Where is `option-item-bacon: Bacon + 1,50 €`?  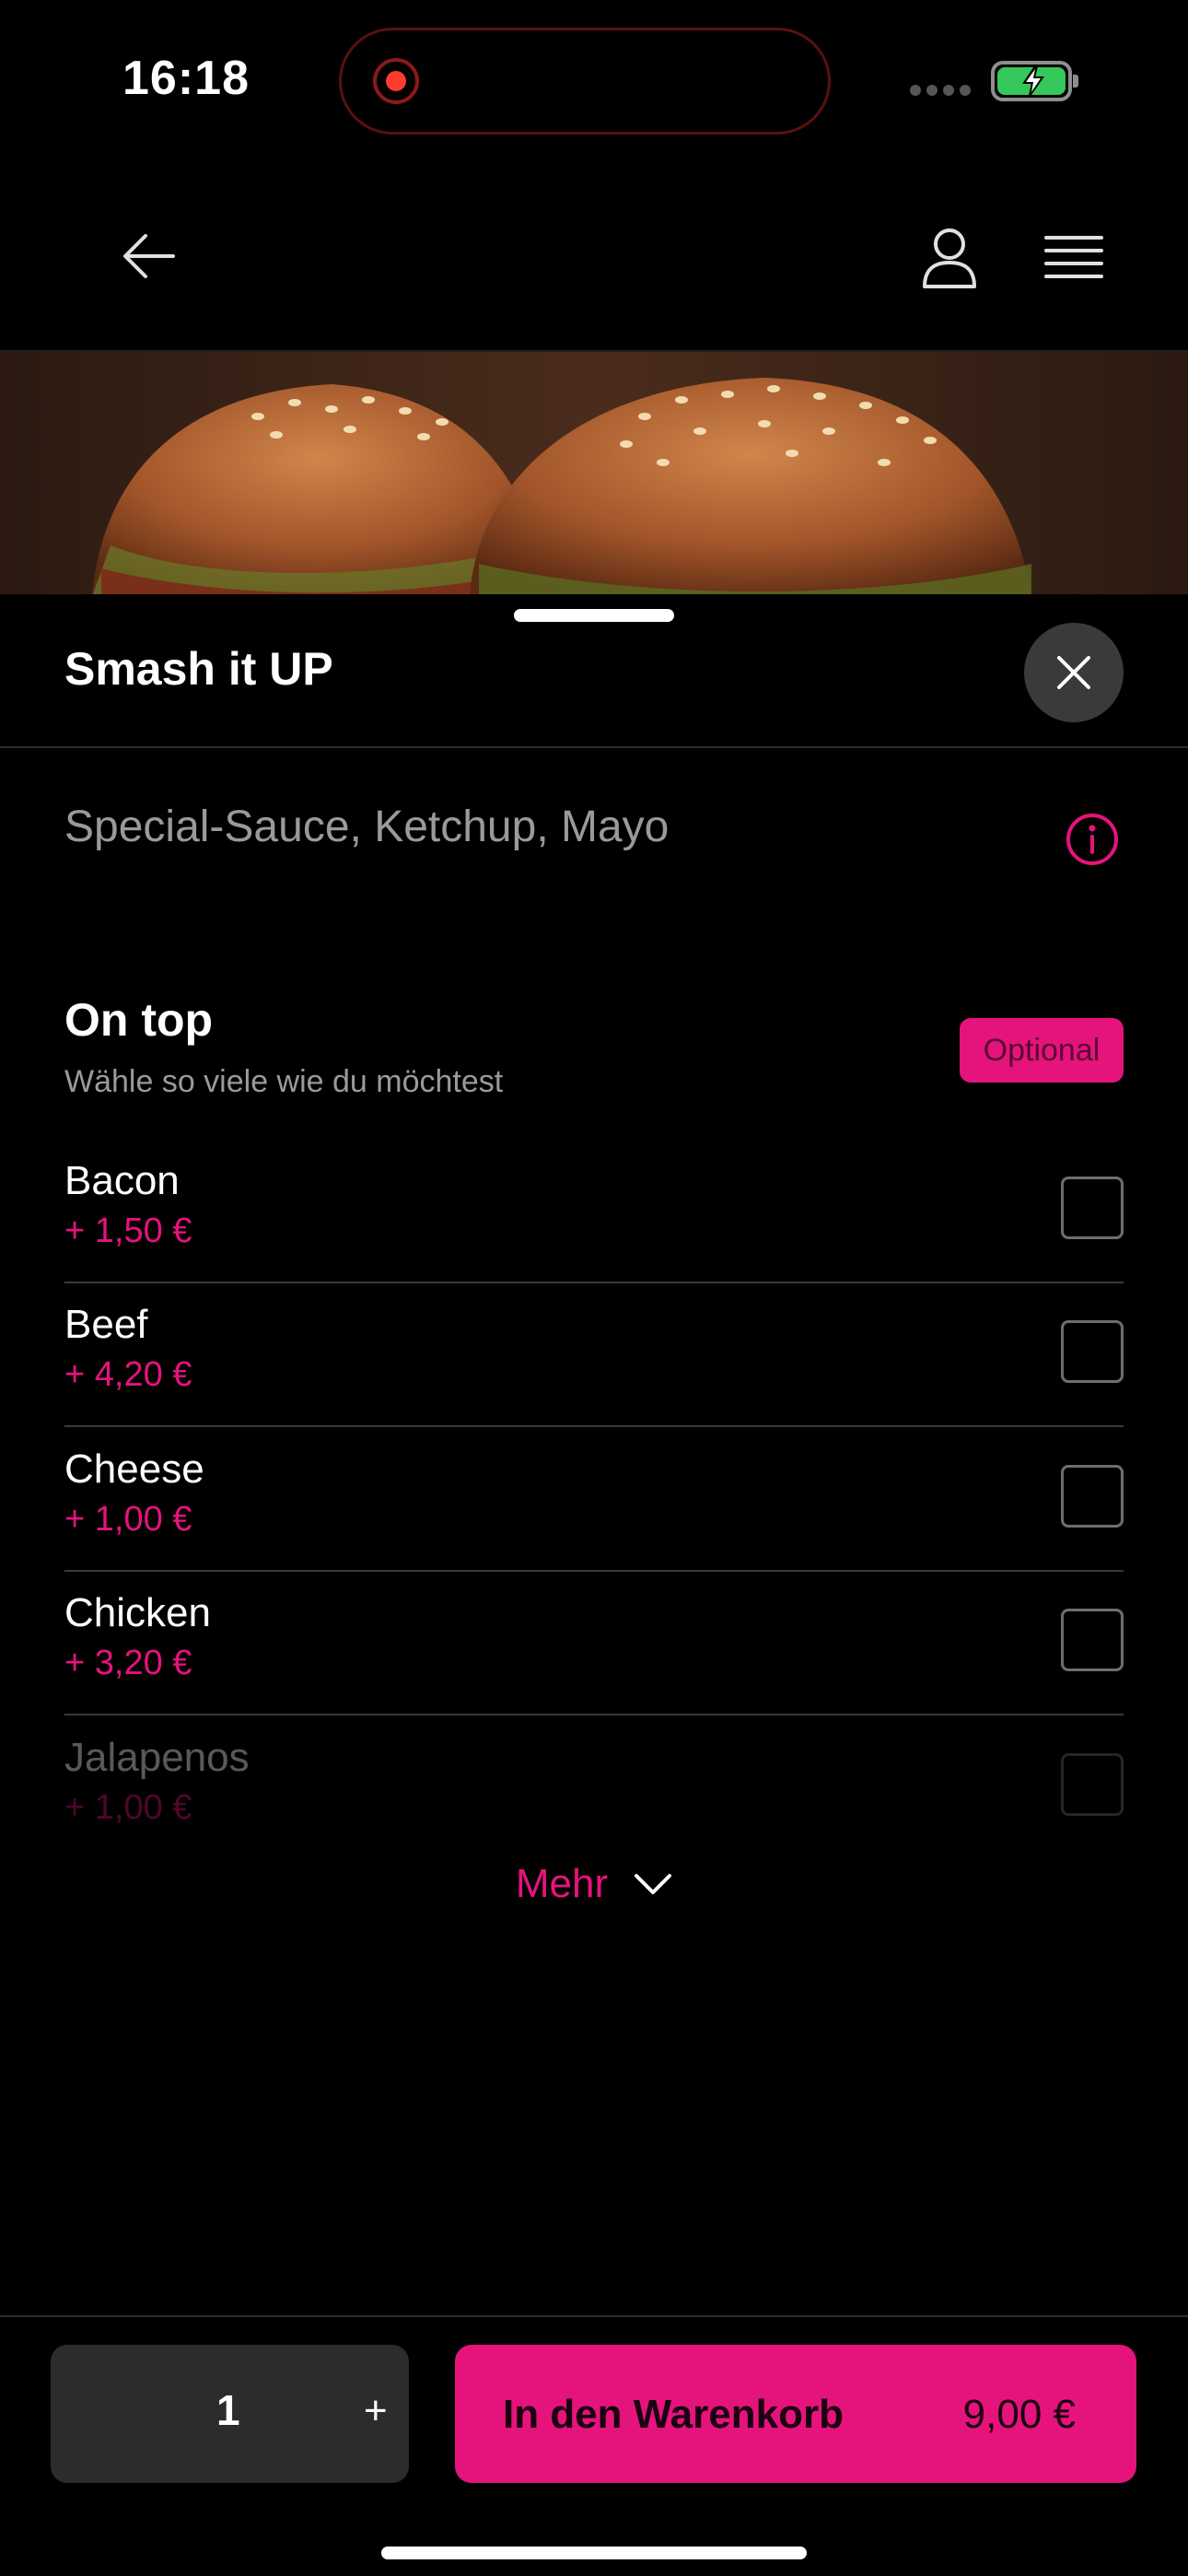 option-item-bacon: Bacon + 1,50 € is located at coordinates (594, 1211).